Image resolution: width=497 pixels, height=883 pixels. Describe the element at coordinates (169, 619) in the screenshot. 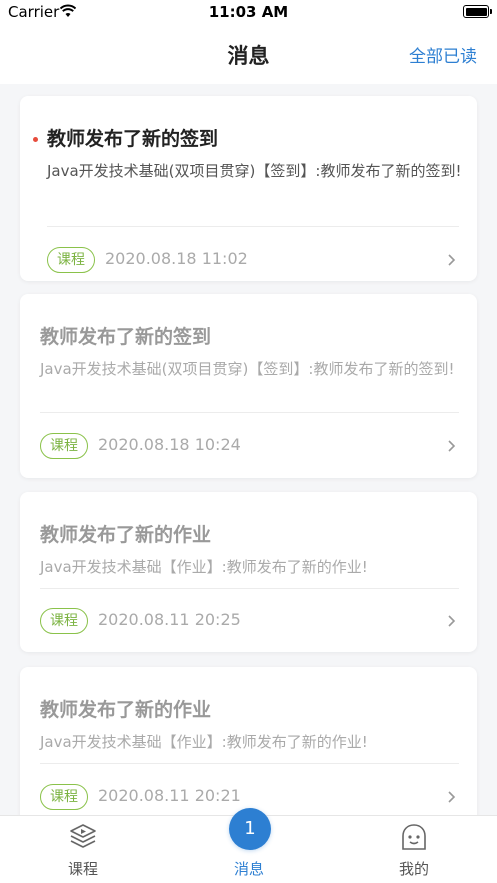

I see `message-time: 2020.08.11 20:25` at that location.